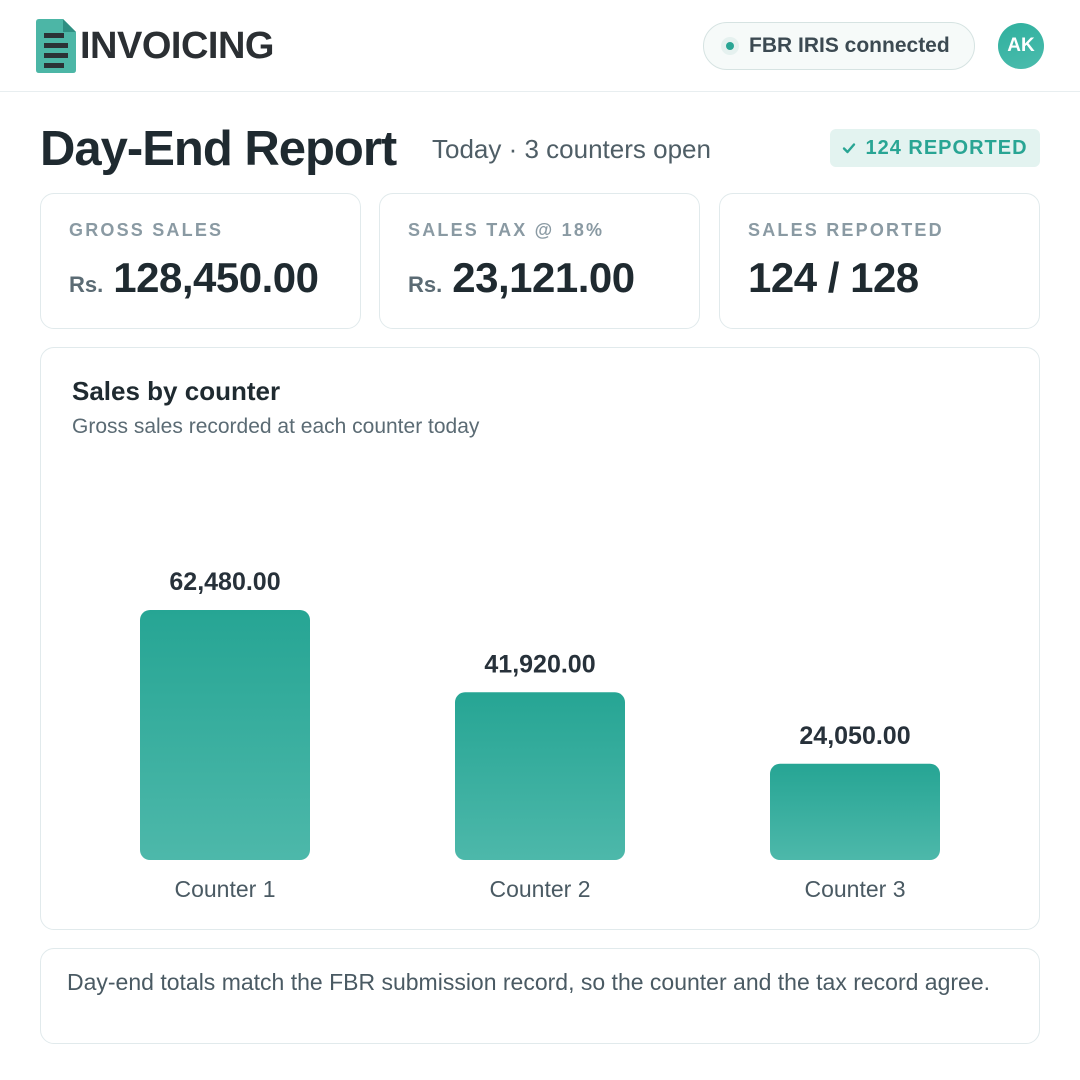 This screenshot has width=1080, height=1080. I want to click on stat-card-sales-reported: SALES REPORTED 124 / 128, so click(879, 261).